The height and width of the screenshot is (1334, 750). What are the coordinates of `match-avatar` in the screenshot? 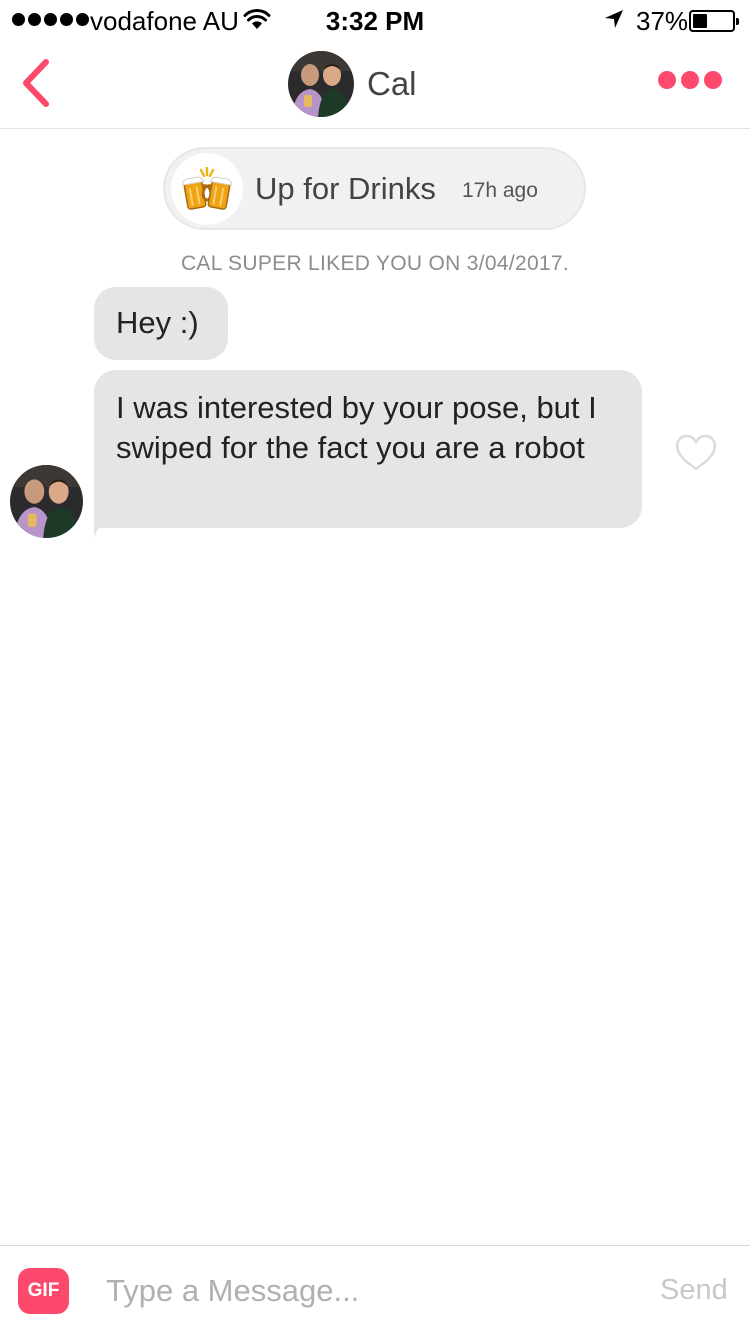 It's located at (321, 84).